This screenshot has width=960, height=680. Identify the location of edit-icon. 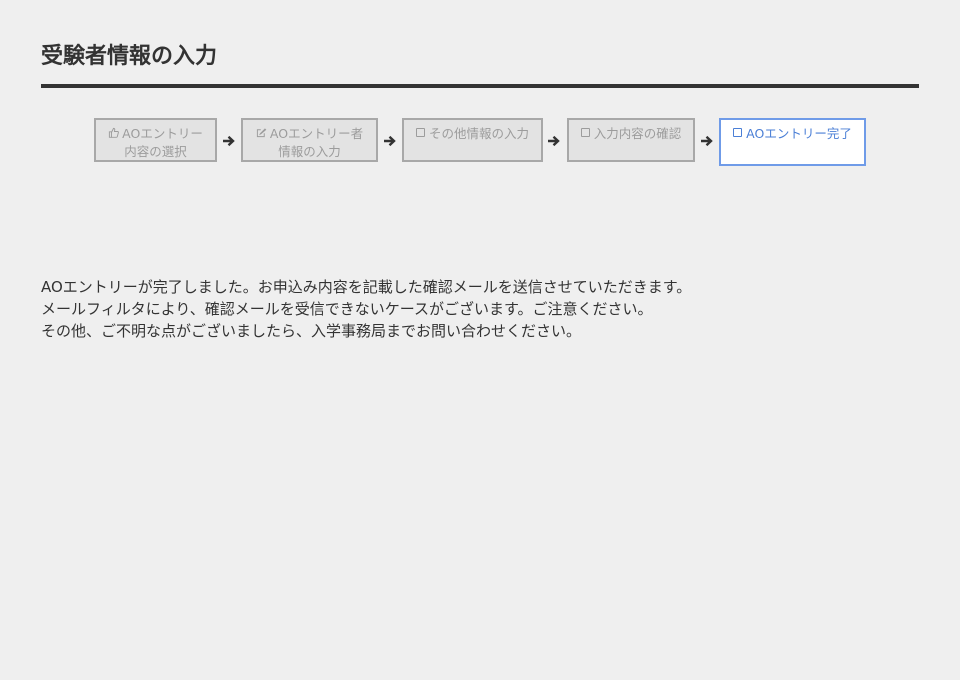
(261, 134).